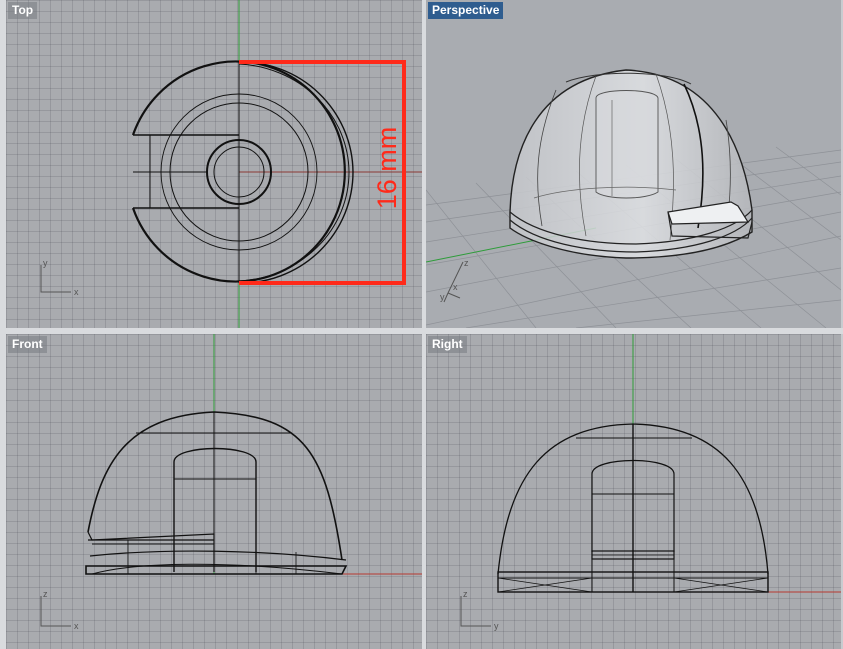  I want to click on right-axis-label-z: z, so click(465, 594).